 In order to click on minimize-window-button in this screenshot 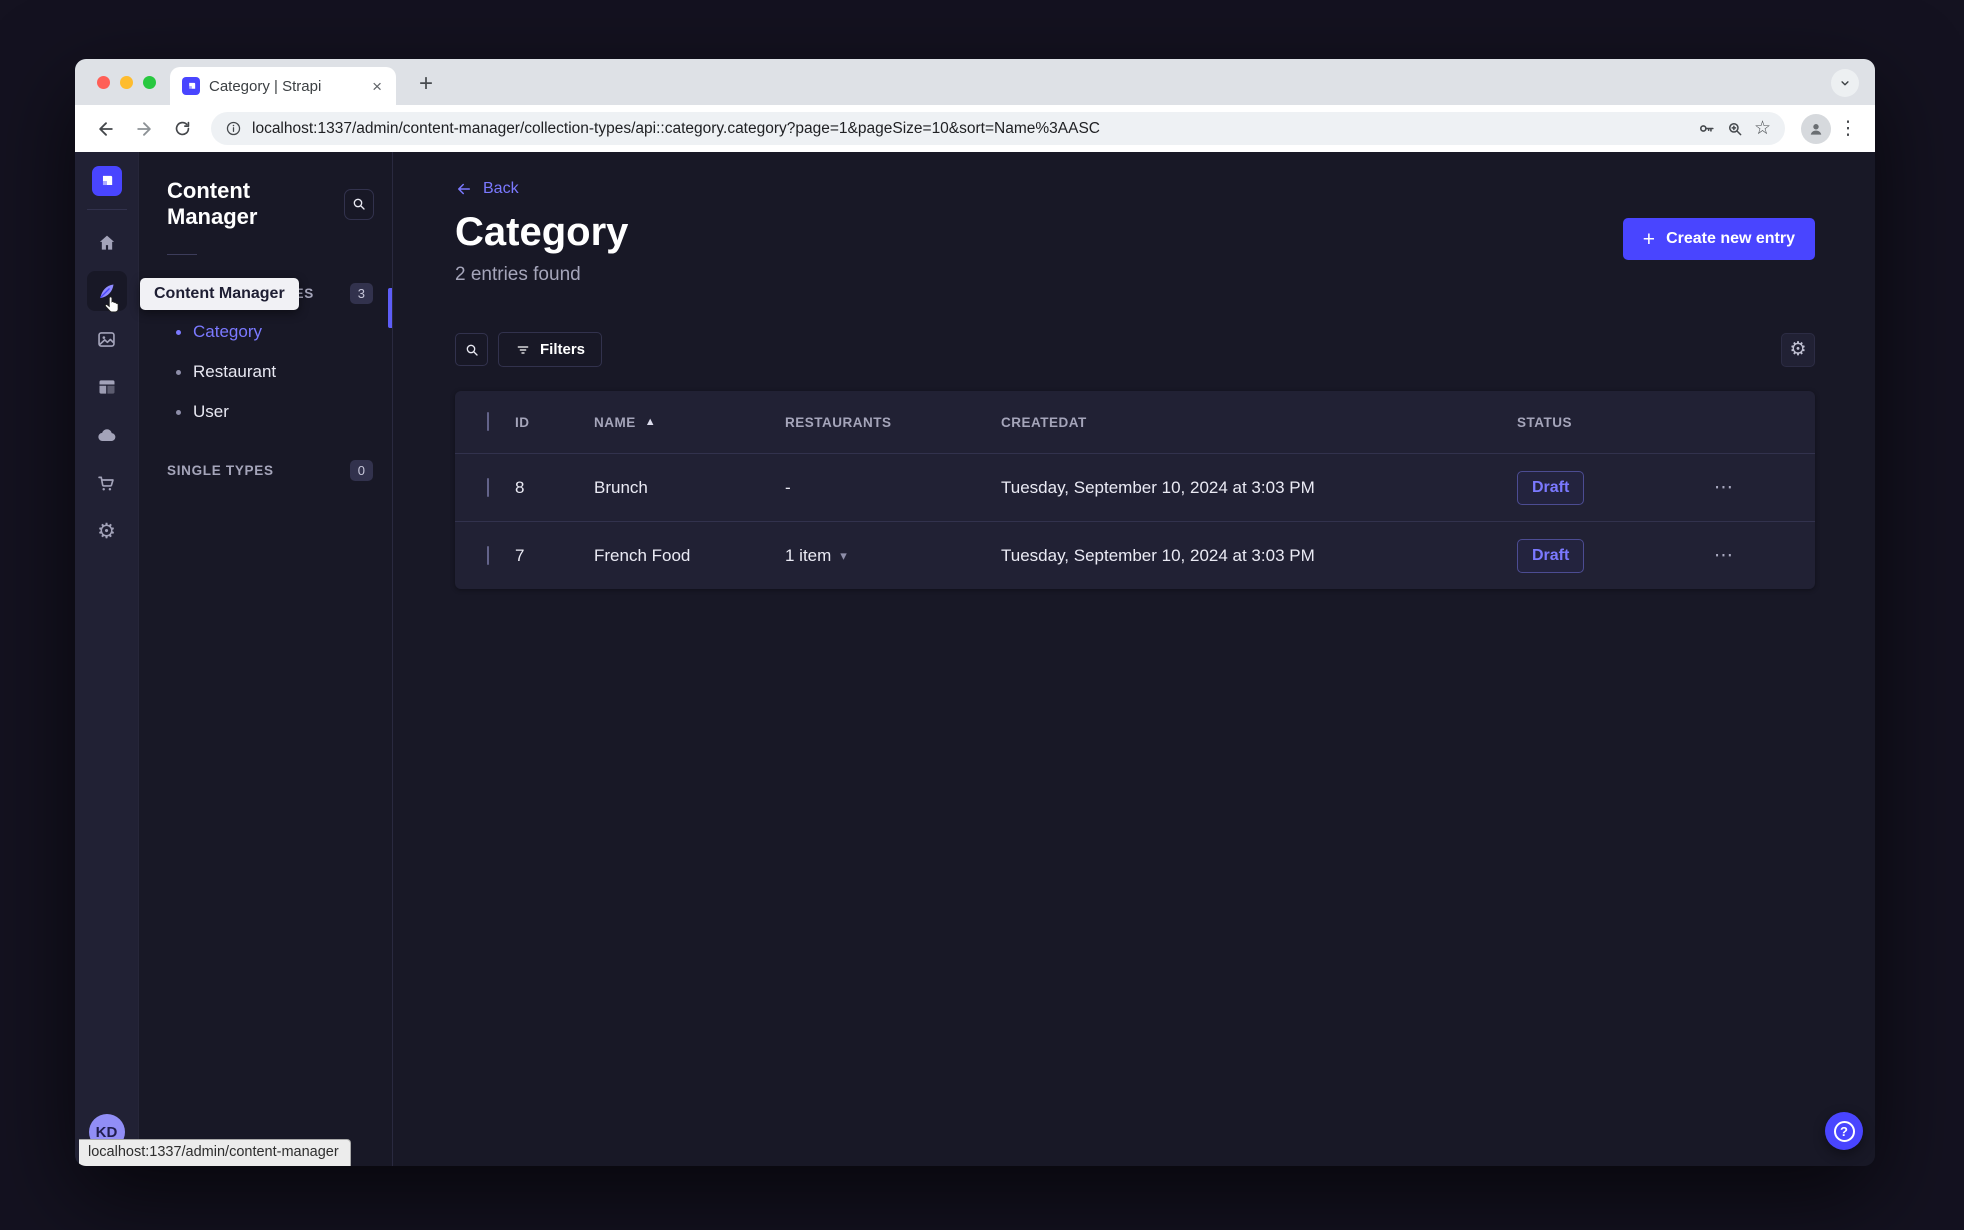, I will do `click(126, 82)`.